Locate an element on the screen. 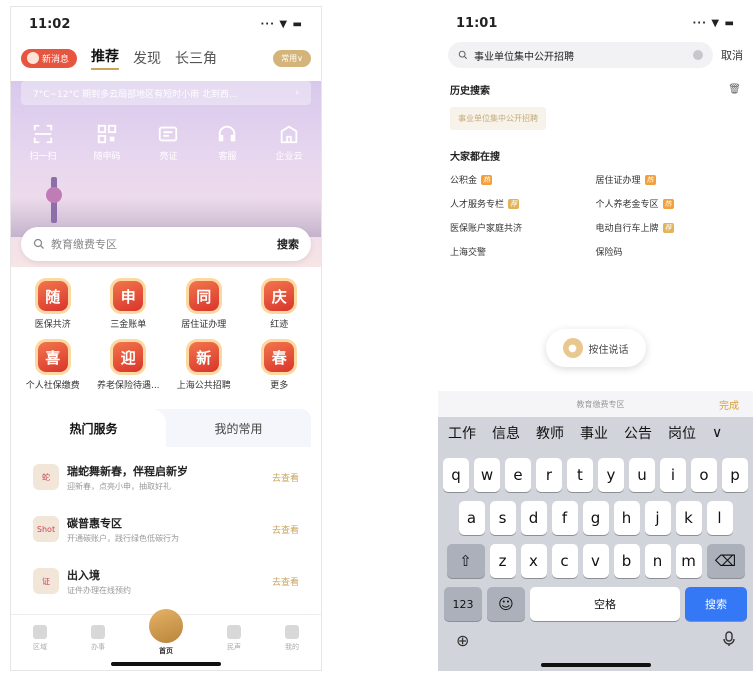 Image resolution: width=753 pixels, height=677 pixels. badge-icon: 新 is located at coordinates (203, 357).